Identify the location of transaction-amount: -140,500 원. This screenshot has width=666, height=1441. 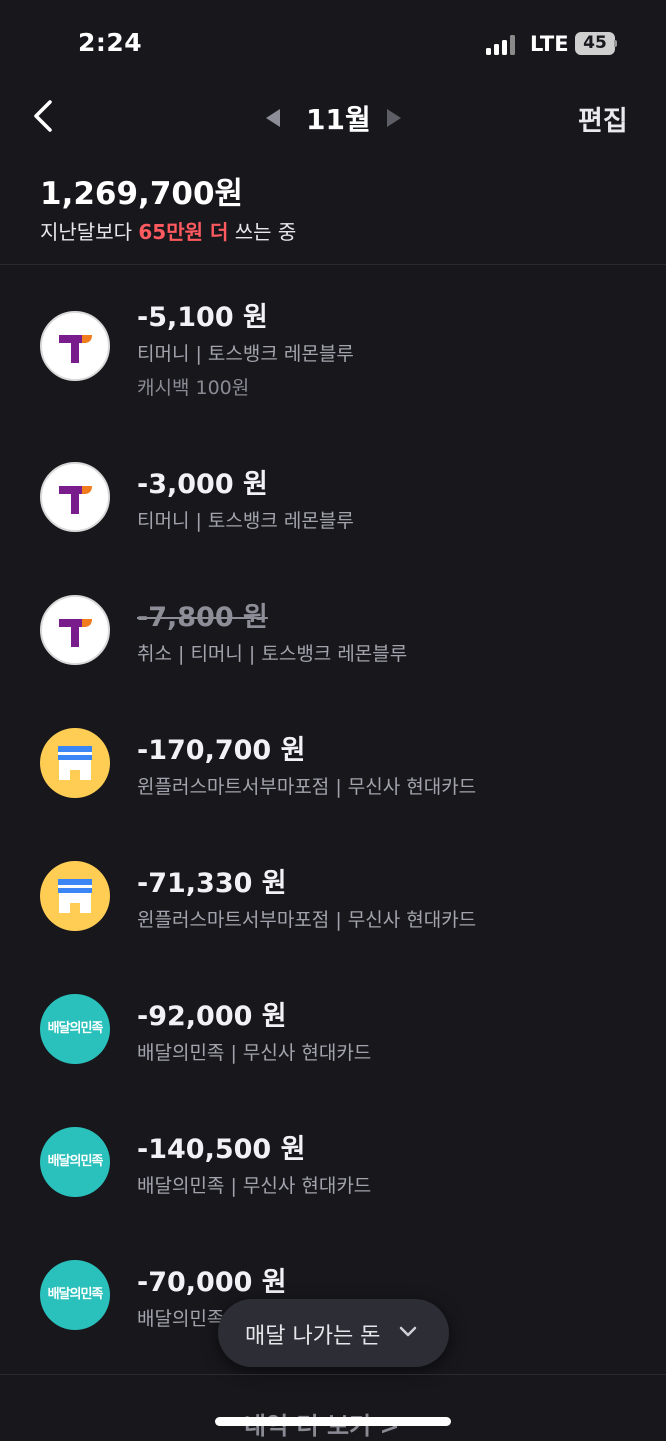
(221, 1149).